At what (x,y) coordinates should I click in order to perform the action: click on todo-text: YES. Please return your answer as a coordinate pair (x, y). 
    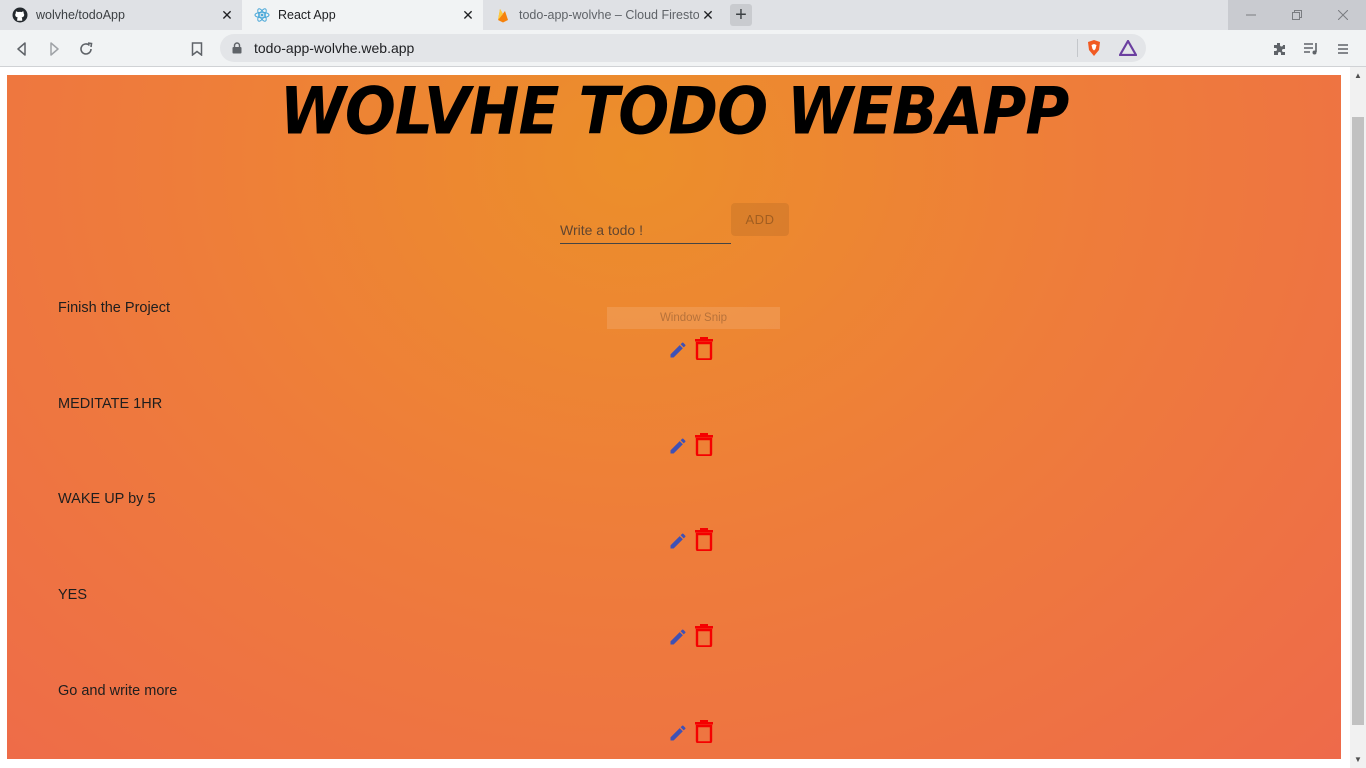
    Looking at the image, I should click on (73, 595).